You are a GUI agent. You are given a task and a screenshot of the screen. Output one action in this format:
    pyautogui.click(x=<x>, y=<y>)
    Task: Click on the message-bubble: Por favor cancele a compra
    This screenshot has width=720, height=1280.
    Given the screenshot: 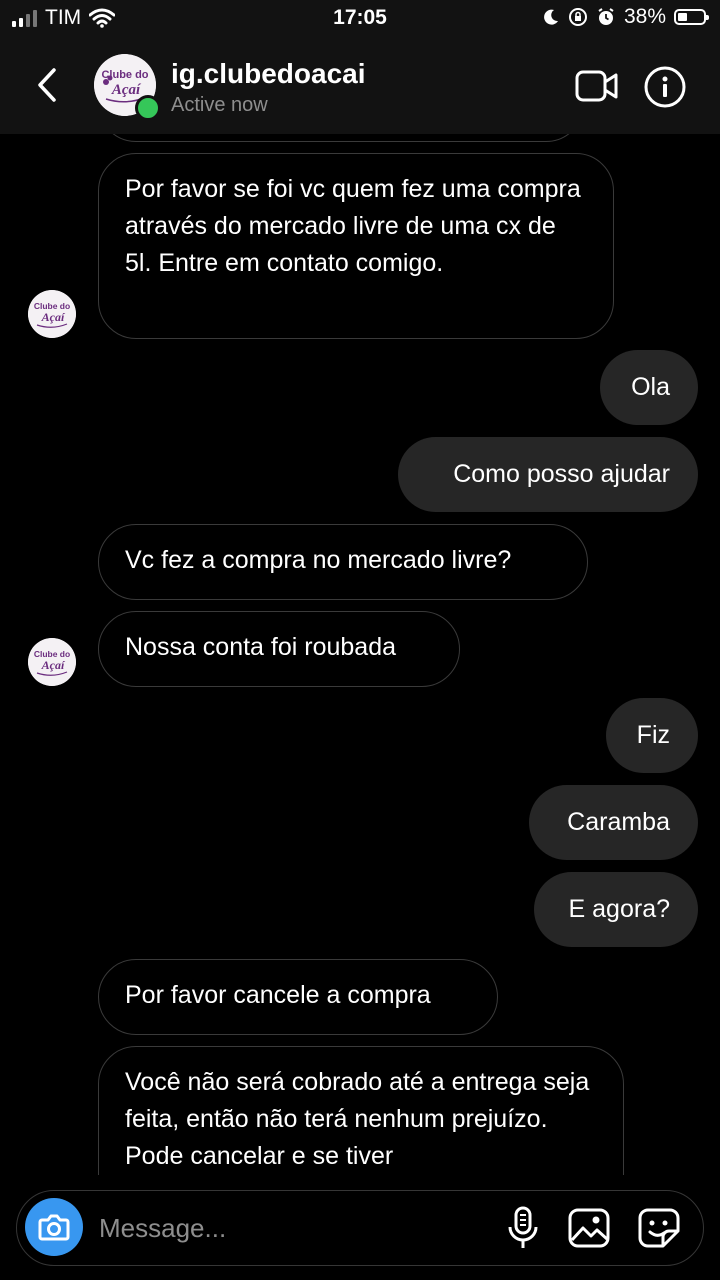 What is the action you would take?
    pyautogui.click(x=298, y=997)
    